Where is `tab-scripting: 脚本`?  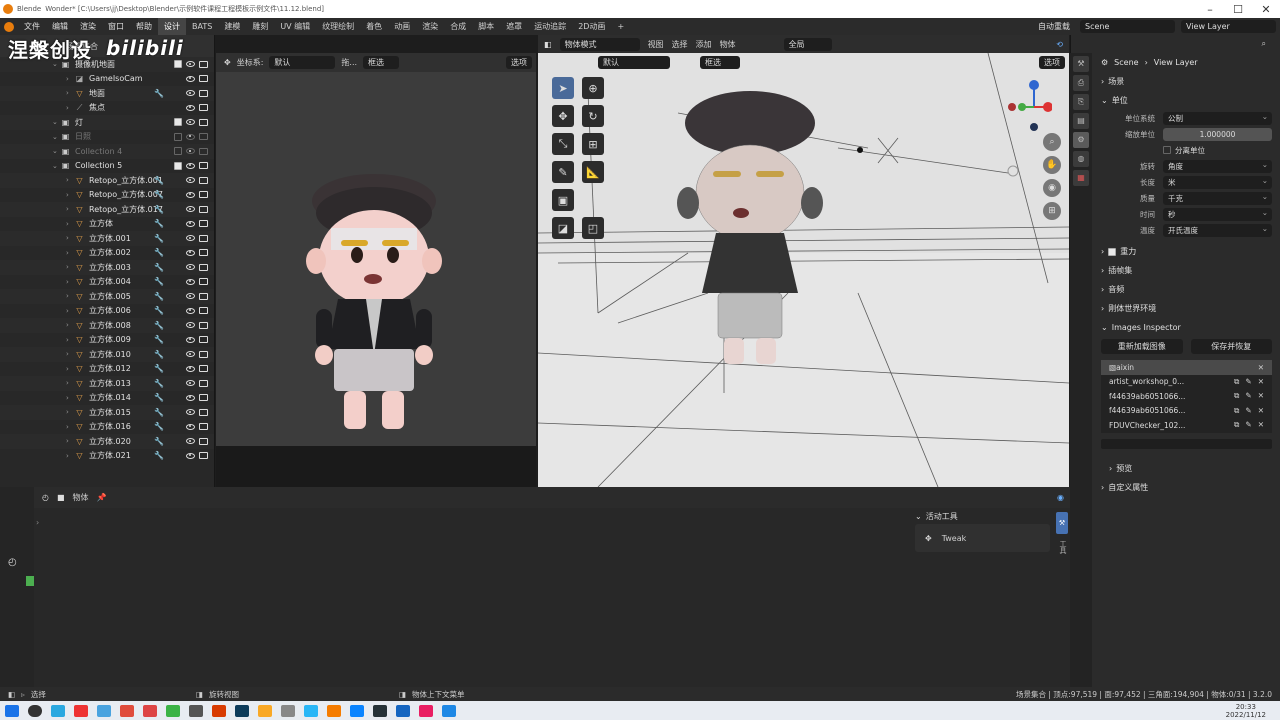 tab-scripting: 脚本 is located at coordinates (486, 26).